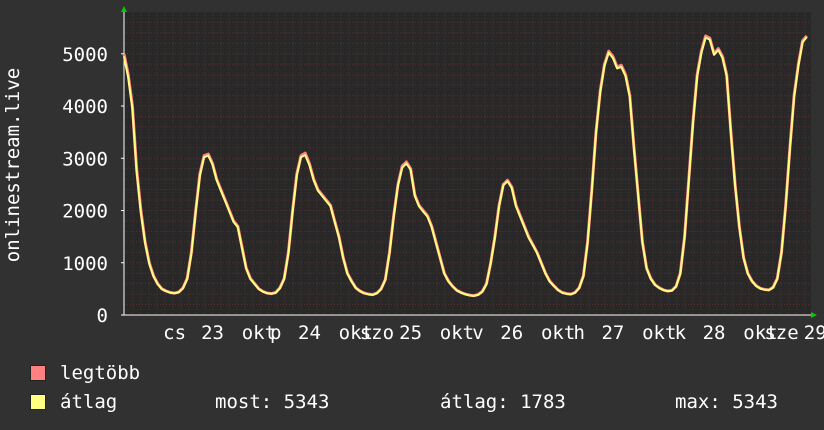 This screenshot has width=824, height=430. Describe the element at coordinates (212, 333) in the screenshot. I see `x-tick-label: 23` at that location.